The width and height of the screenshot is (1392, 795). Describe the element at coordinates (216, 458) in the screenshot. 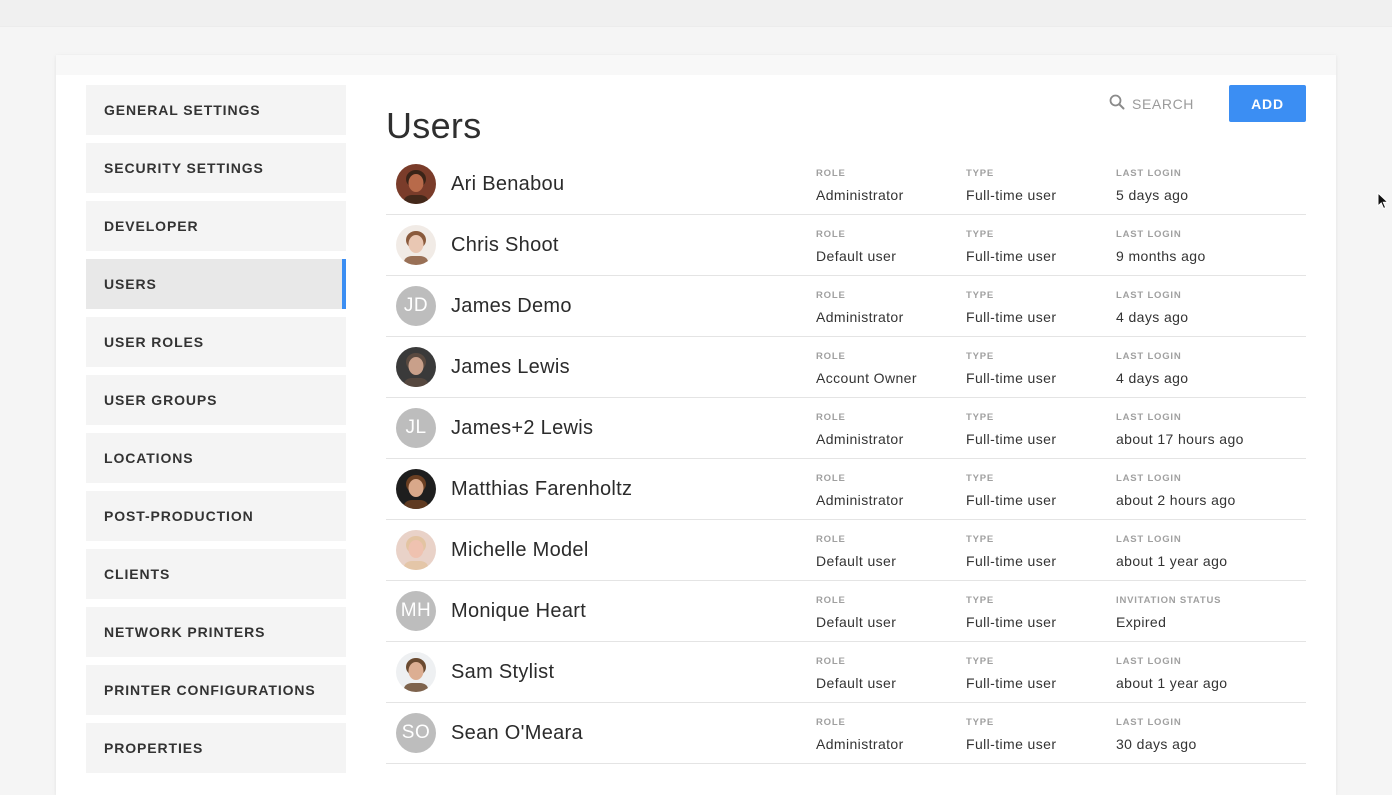

I see `sidebar-item-locations: LOCATIONS` at that location.